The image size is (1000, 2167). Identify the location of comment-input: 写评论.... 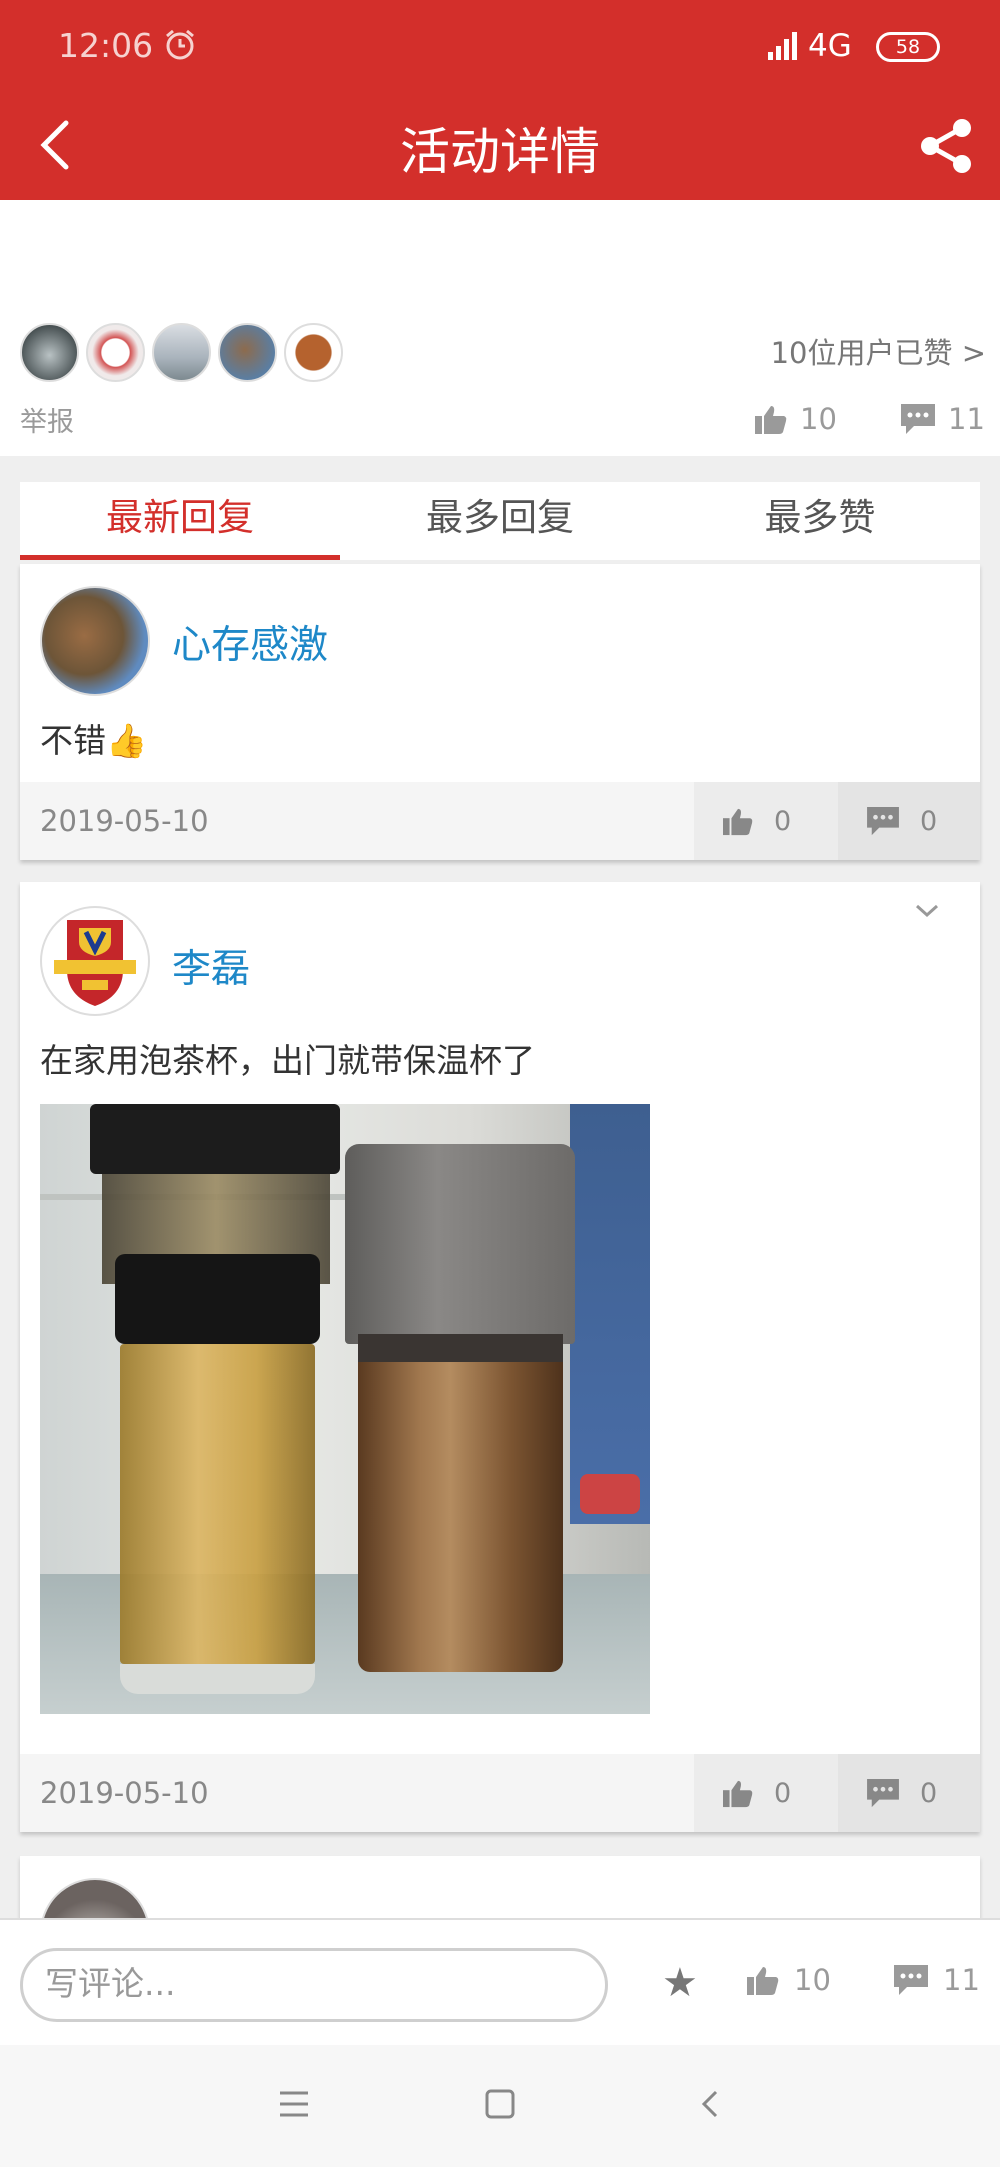
(314, 1985).